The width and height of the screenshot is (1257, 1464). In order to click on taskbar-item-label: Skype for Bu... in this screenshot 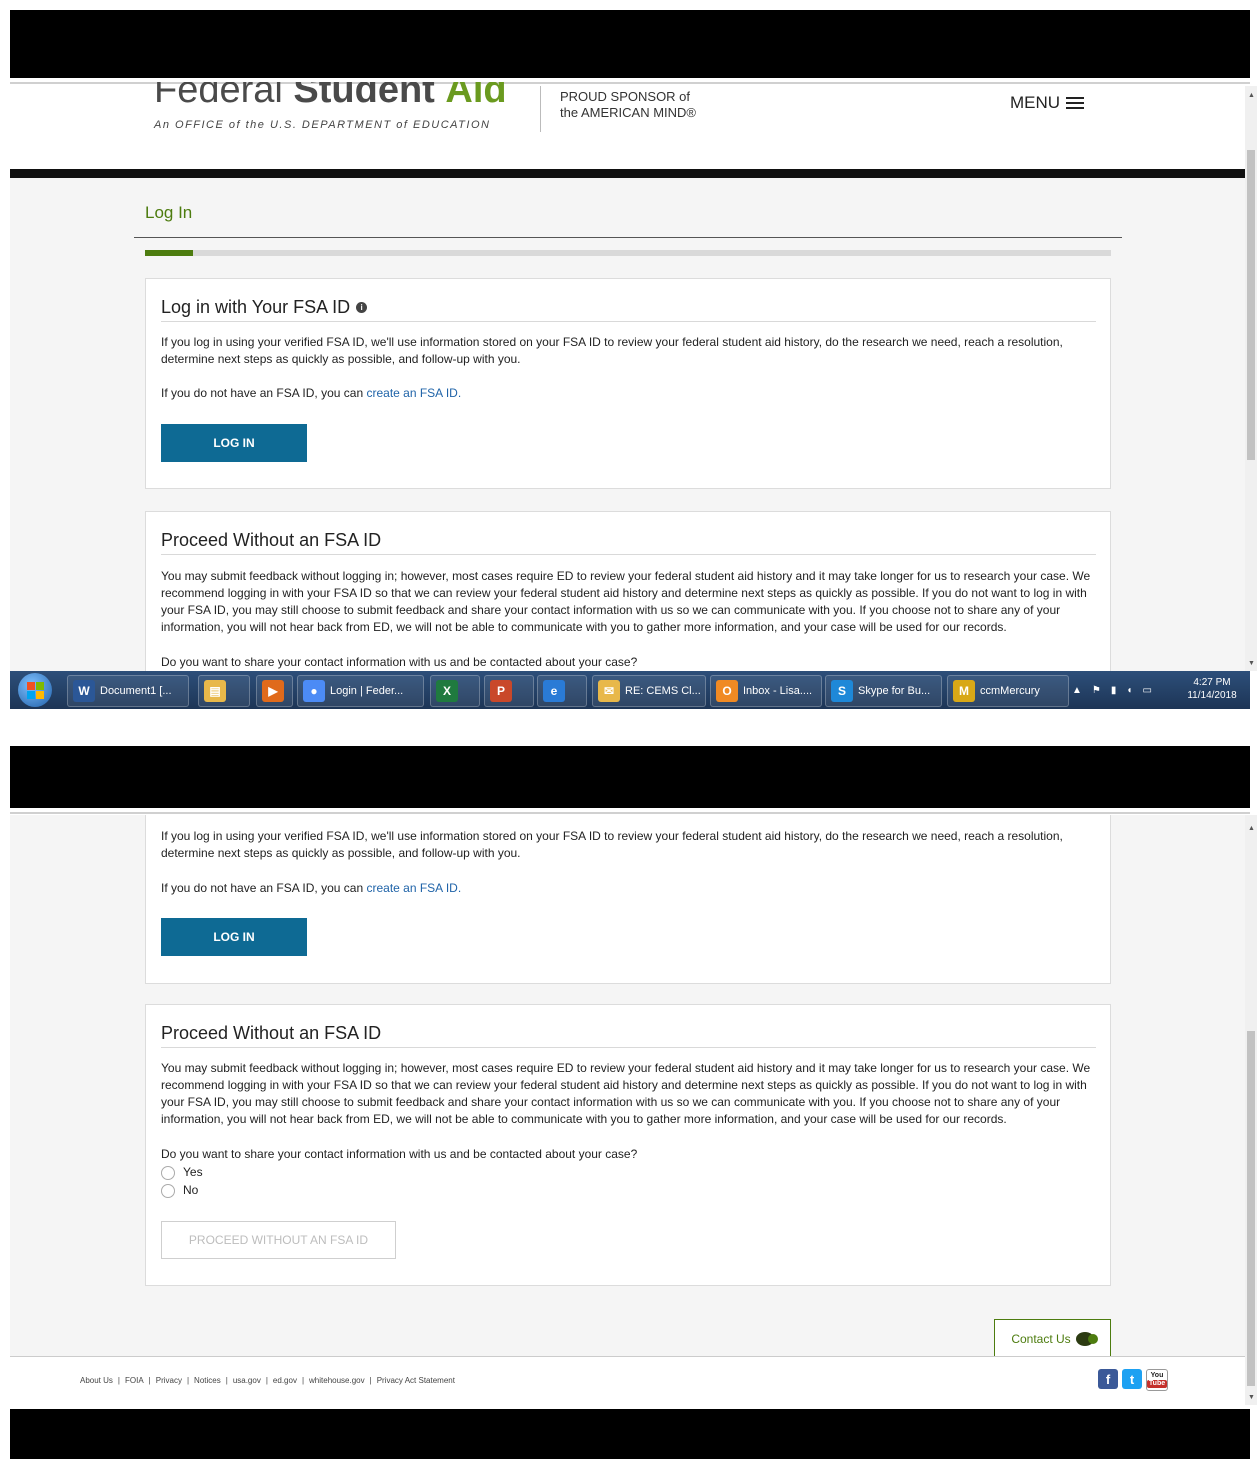, I will do `click(894, 691)`.